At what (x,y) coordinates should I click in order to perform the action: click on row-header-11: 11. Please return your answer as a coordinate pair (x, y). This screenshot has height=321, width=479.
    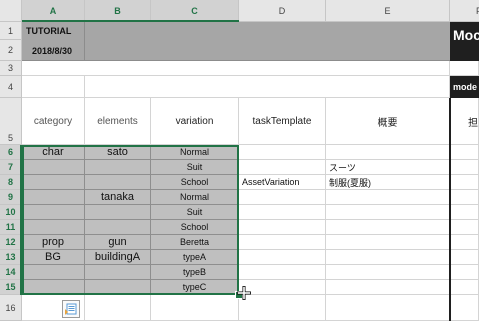
    Looking at the image, I should click on (11, 227).